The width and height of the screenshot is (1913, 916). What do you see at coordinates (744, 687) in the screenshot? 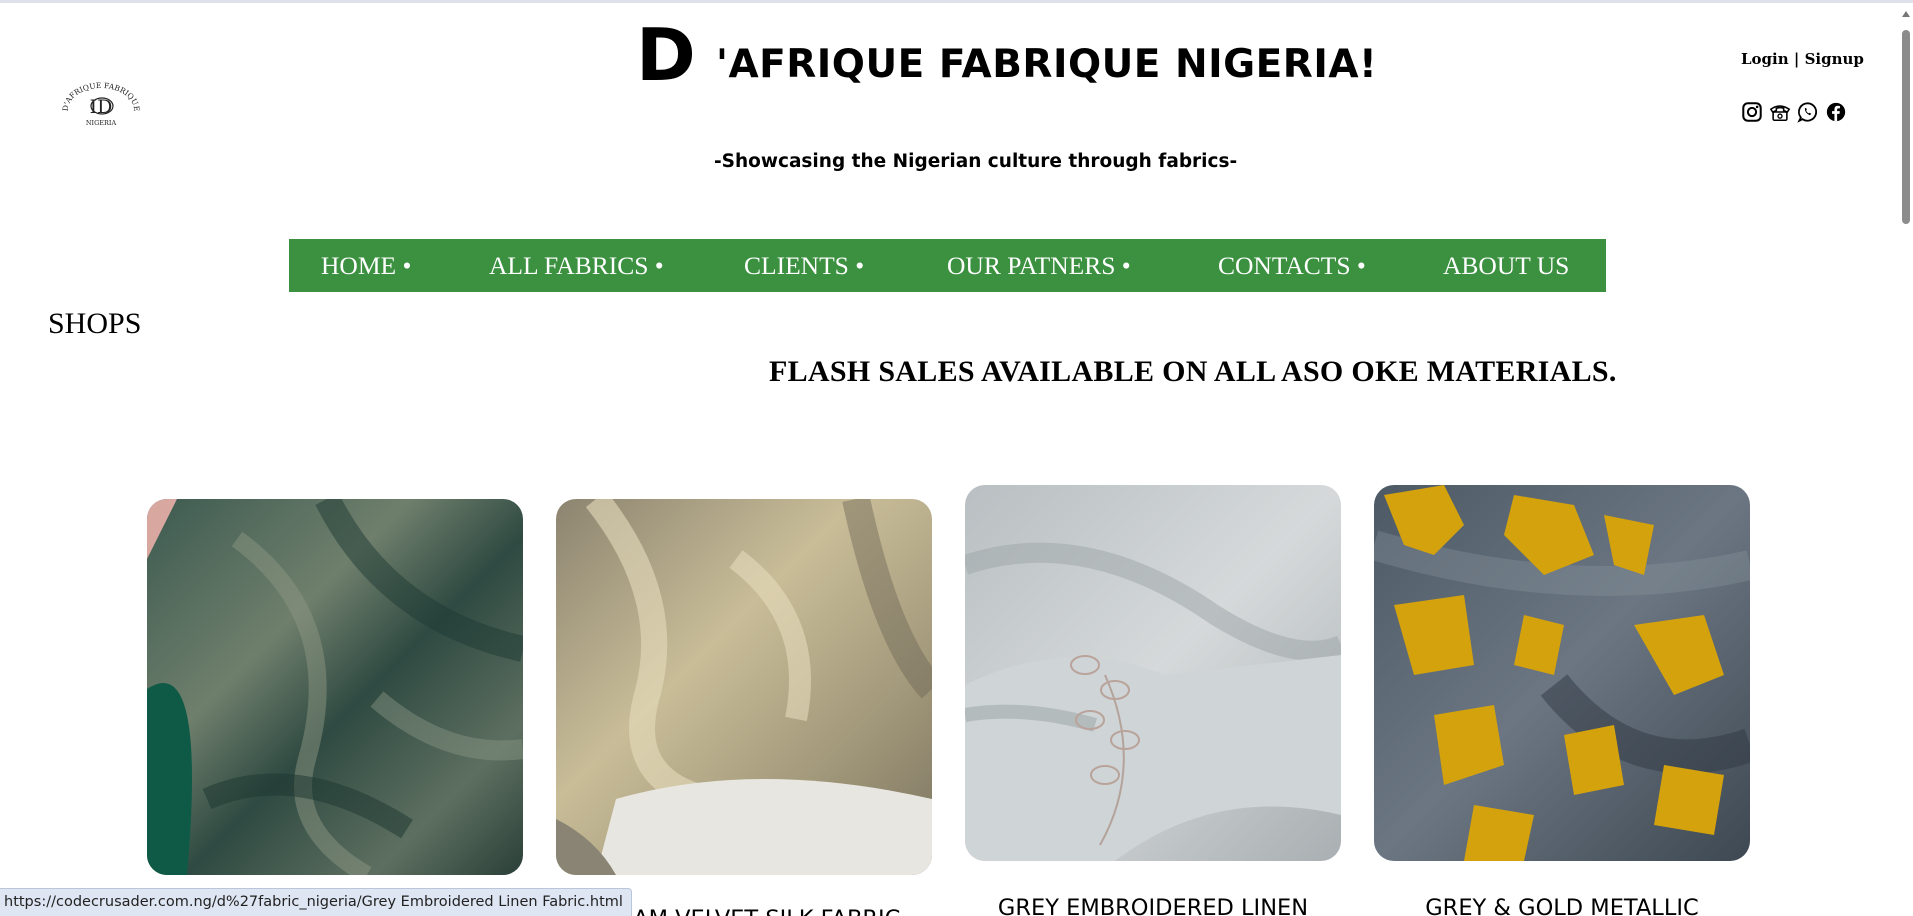
I see `product-image-cream-silk` at bounding box center [744, 687].